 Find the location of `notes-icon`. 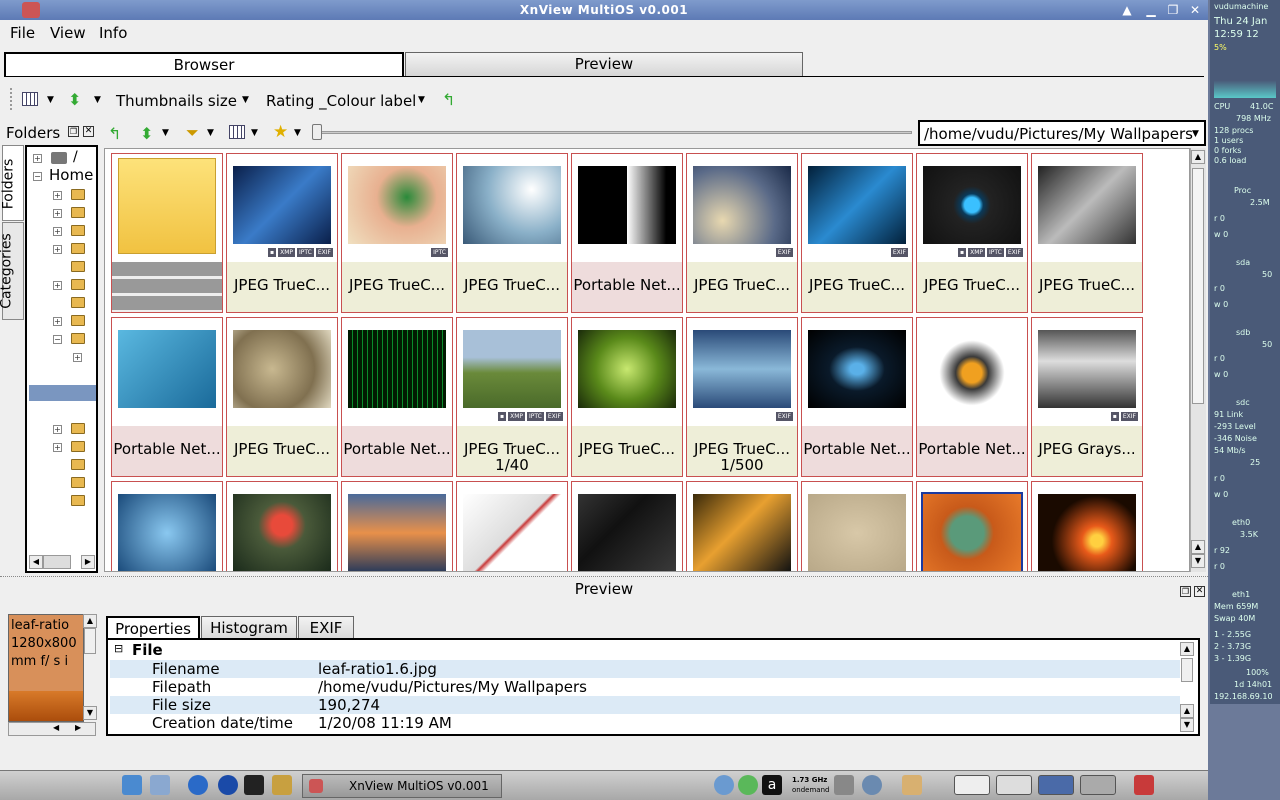

notes-icon is located at coordinates (282, 785).